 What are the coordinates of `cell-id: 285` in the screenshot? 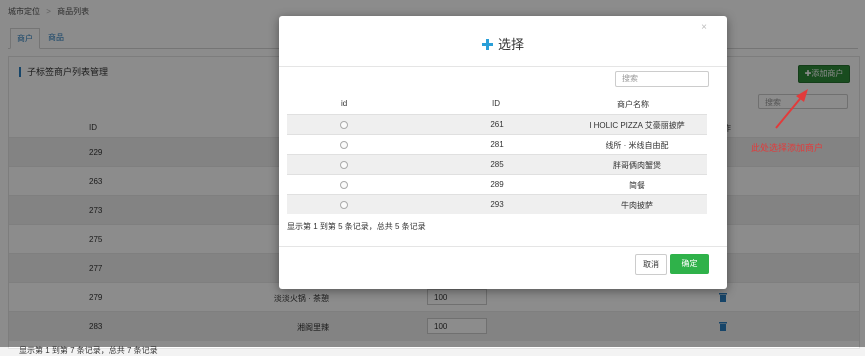 It's located at (497, 164).